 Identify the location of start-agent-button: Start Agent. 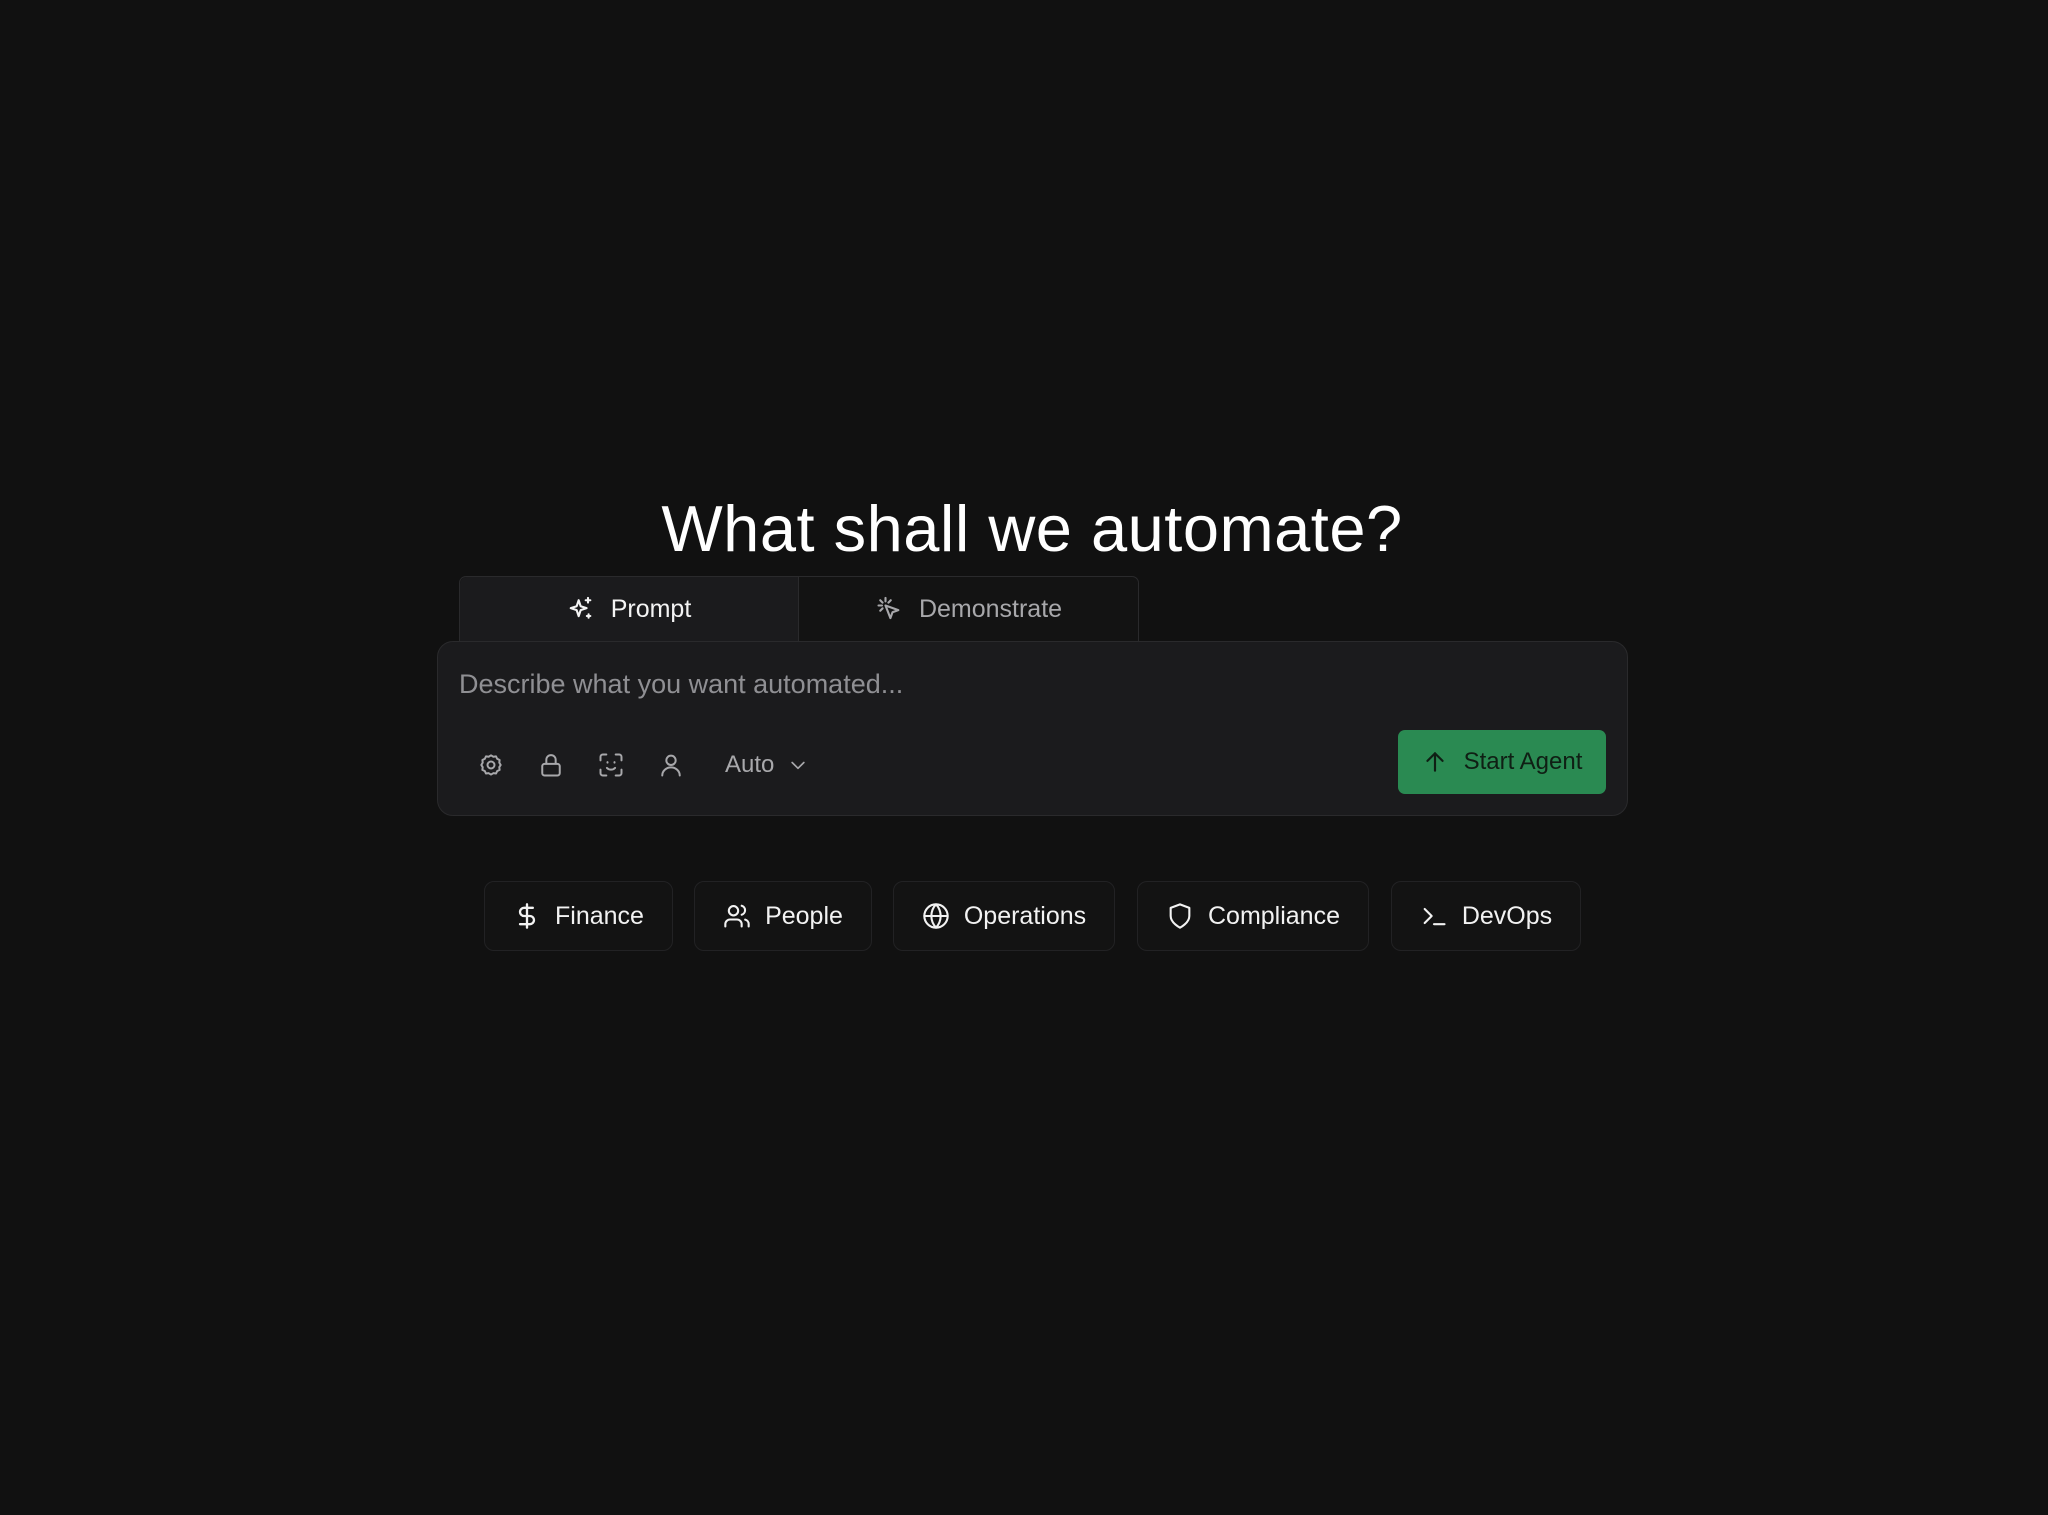
(1502, 762).